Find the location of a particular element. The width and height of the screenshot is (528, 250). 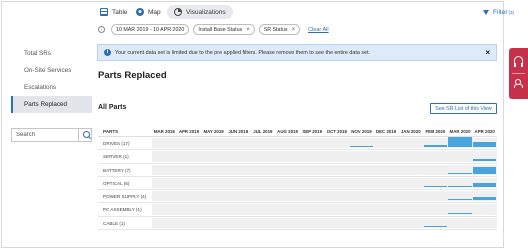

filter-chip-sr-status: SR Status × is located at coordinates (279, 29).